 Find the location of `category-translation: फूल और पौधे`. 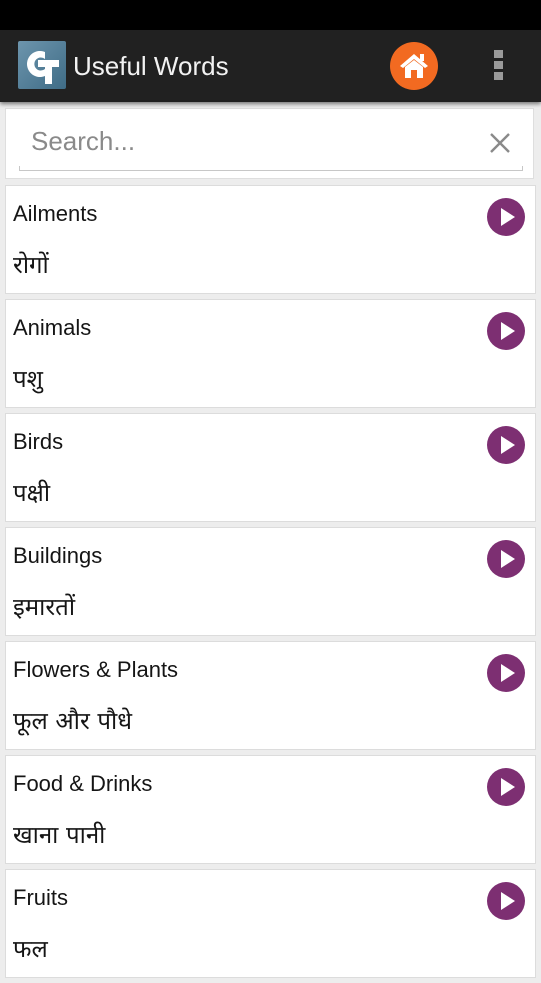

category-translation: फूल और पौधे is located at coordinates (73, 721).